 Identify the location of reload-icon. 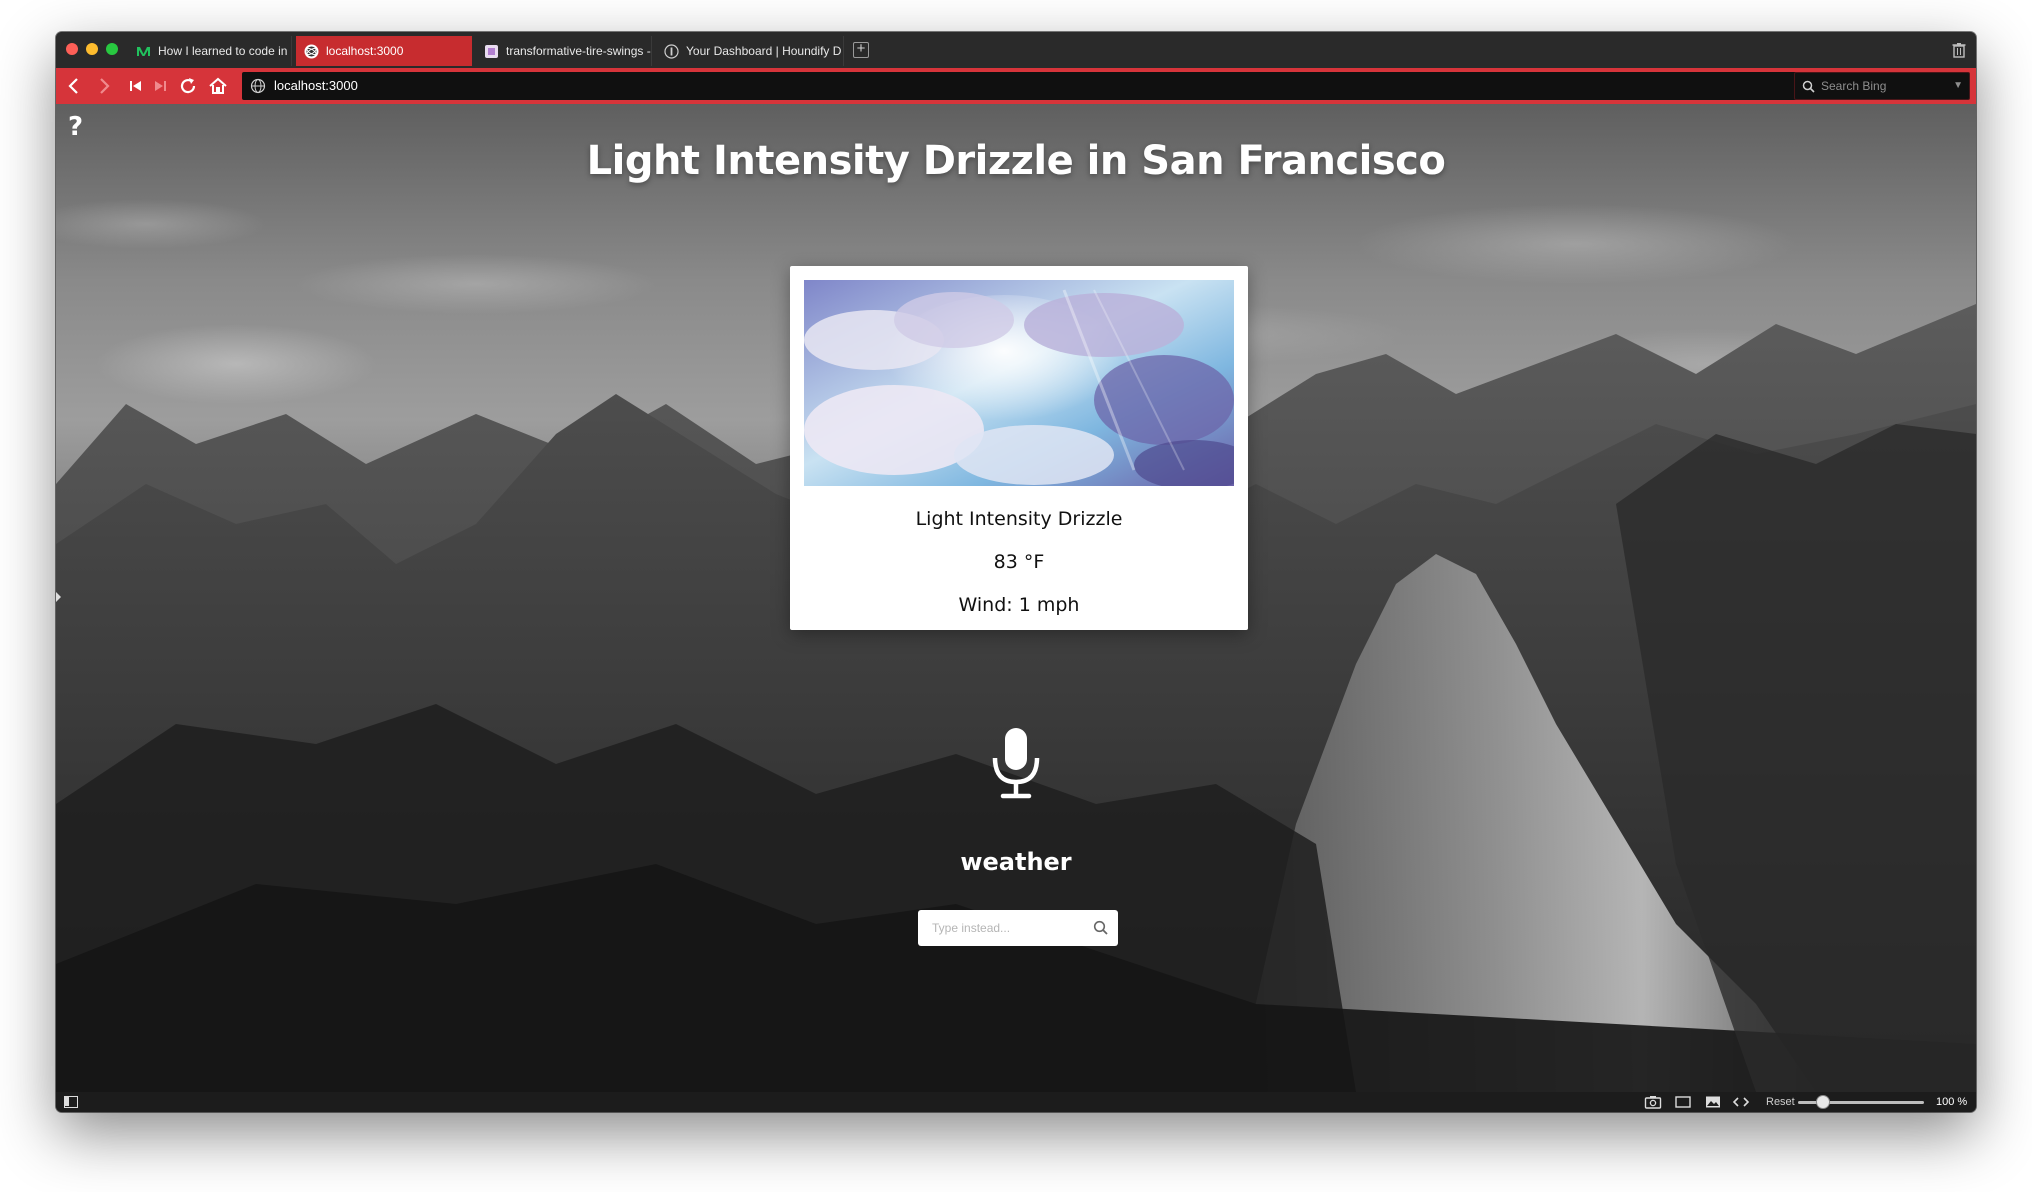
(188, 86).